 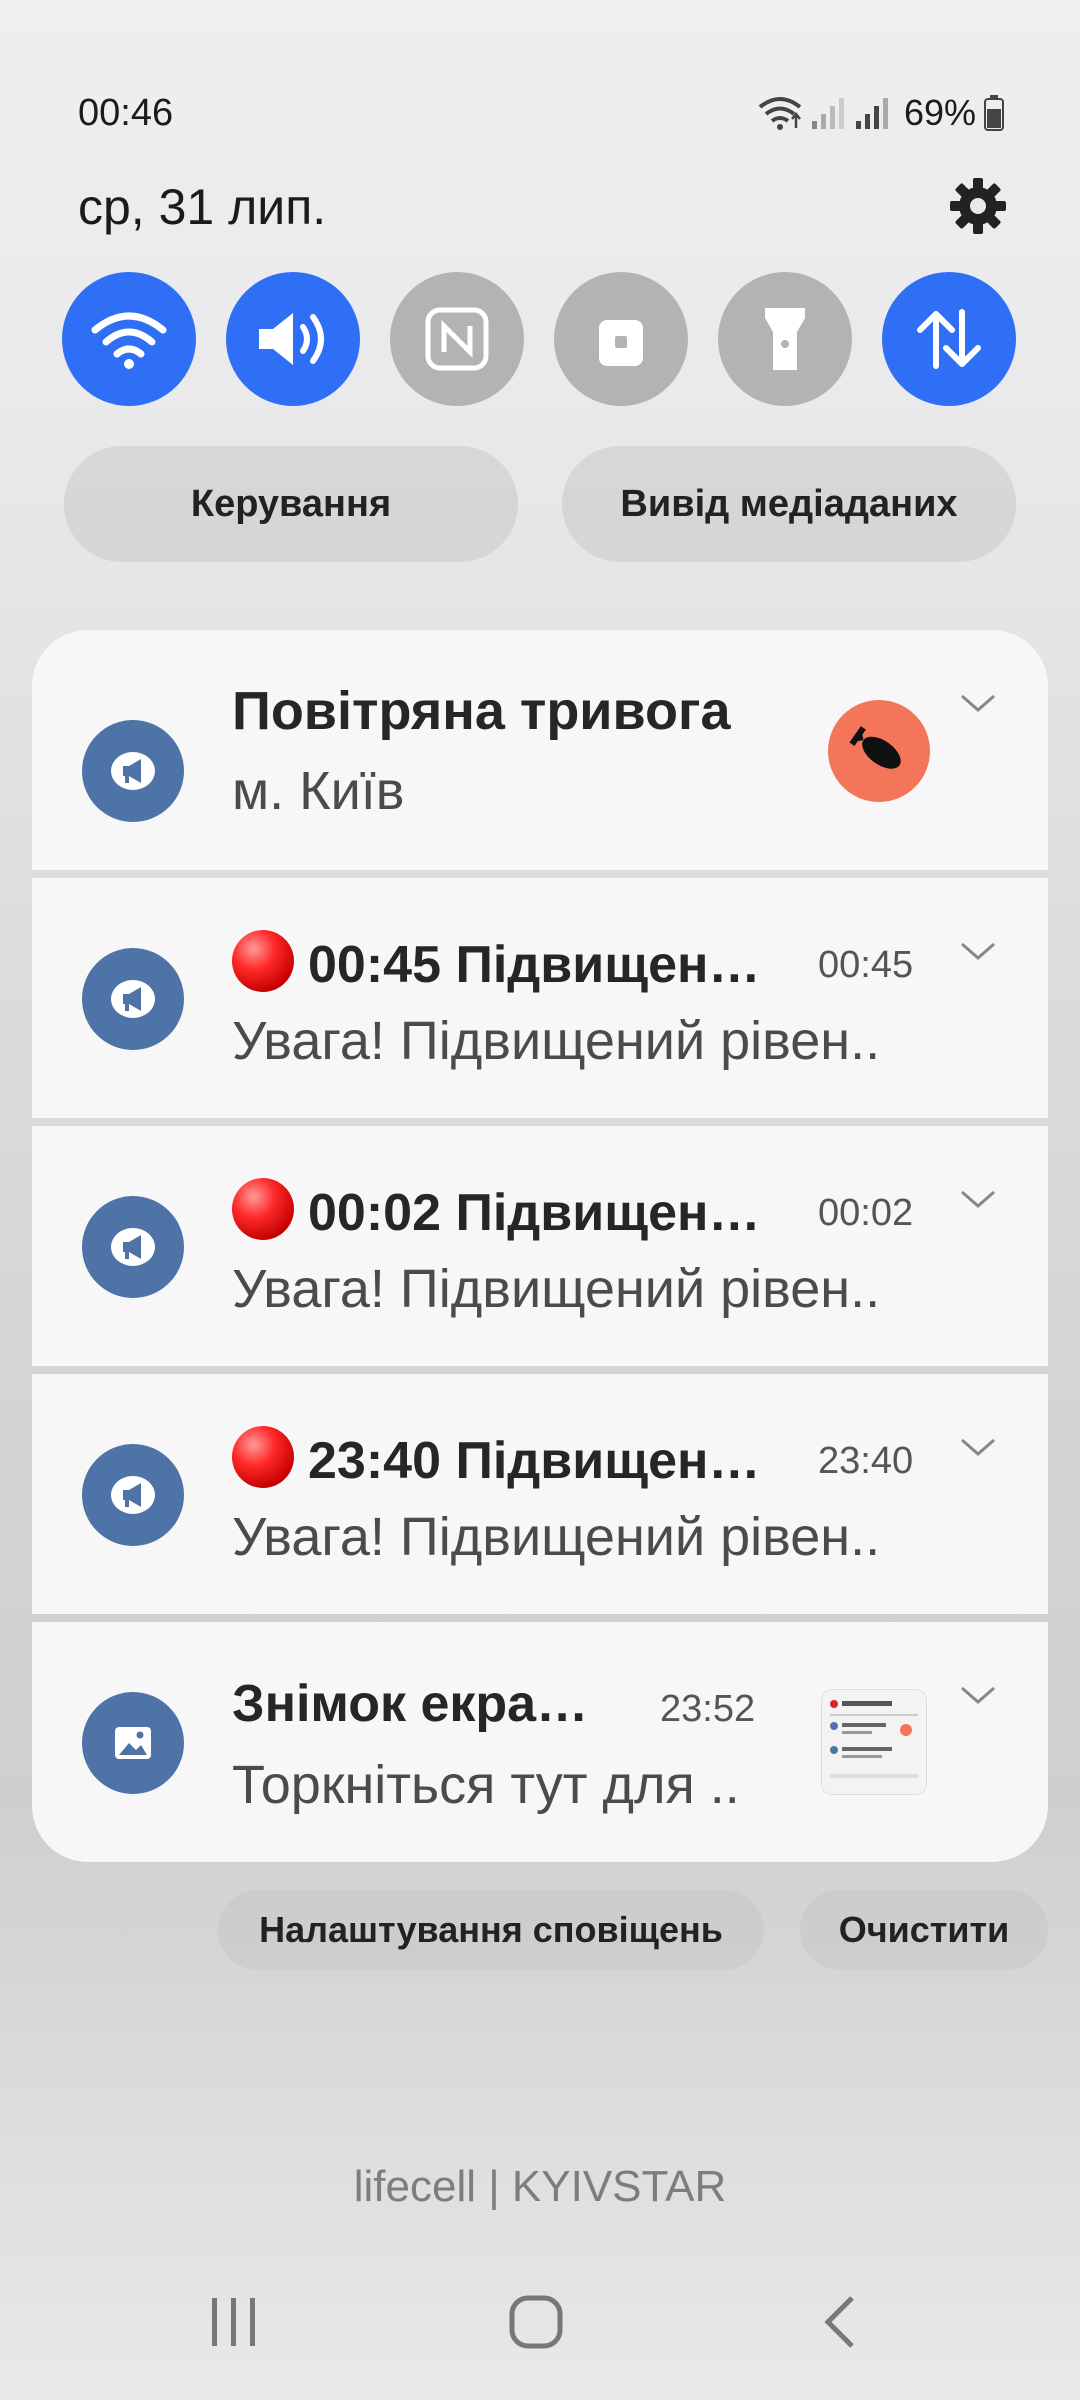 I want to click on speaker-icon, so click(x=291, y=339).